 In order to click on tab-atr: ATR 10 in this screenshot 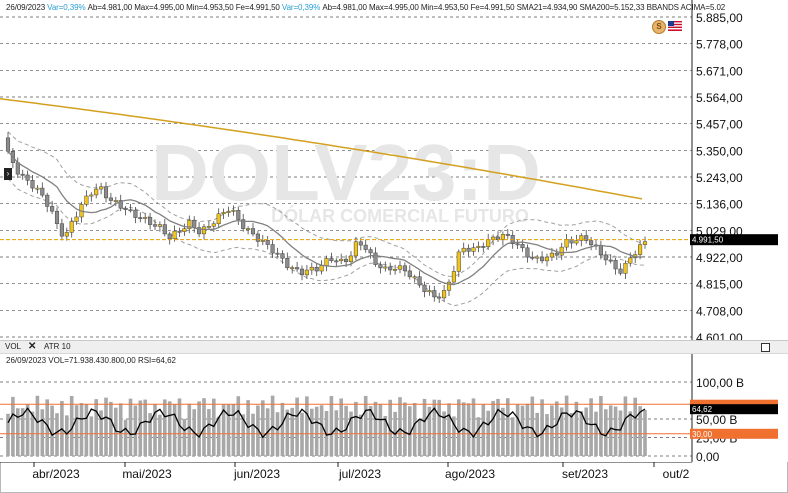, I will do `click(57, 346)`.